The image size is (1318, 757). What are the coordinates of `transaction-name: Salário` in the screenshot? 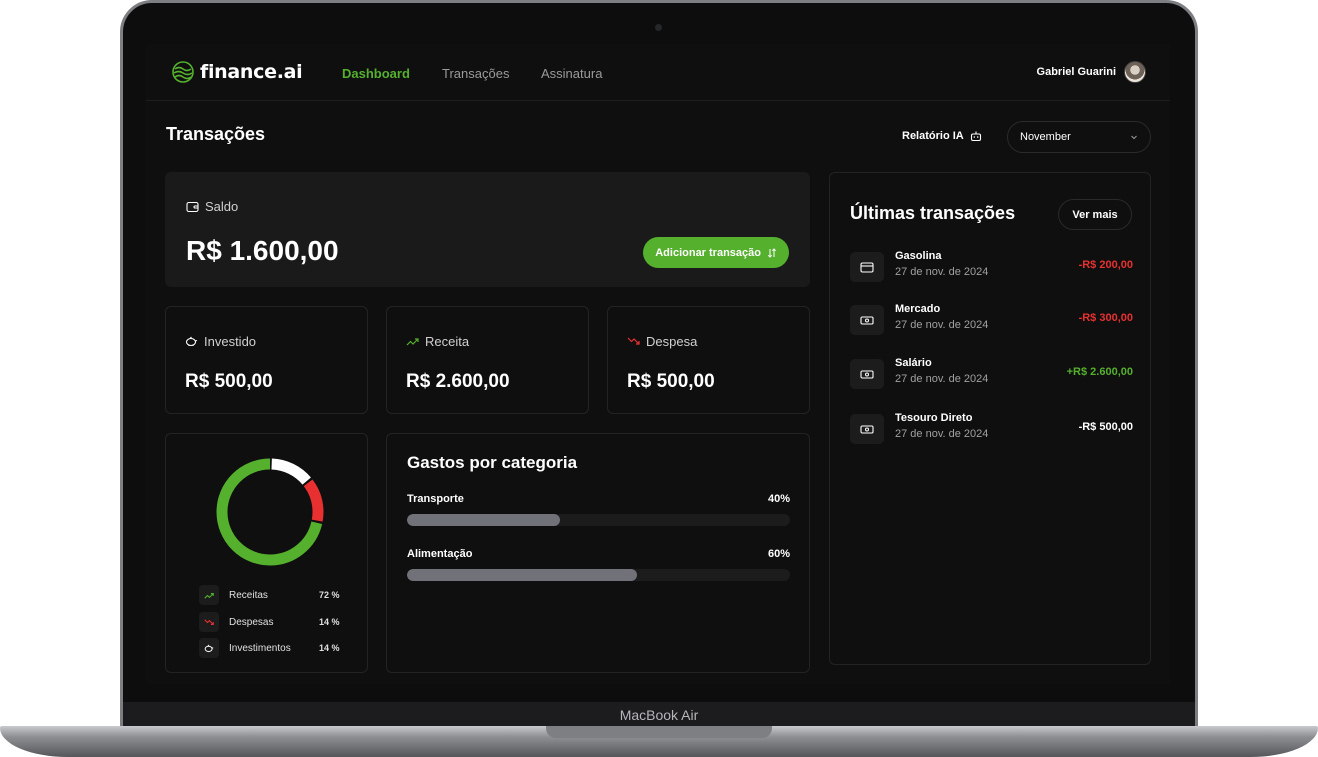 It's located at (913, 363).